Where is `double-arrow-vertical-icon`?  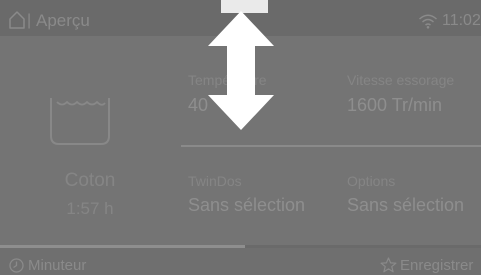 double-arrow-vertical-icon is located at coordinates (241, 70).